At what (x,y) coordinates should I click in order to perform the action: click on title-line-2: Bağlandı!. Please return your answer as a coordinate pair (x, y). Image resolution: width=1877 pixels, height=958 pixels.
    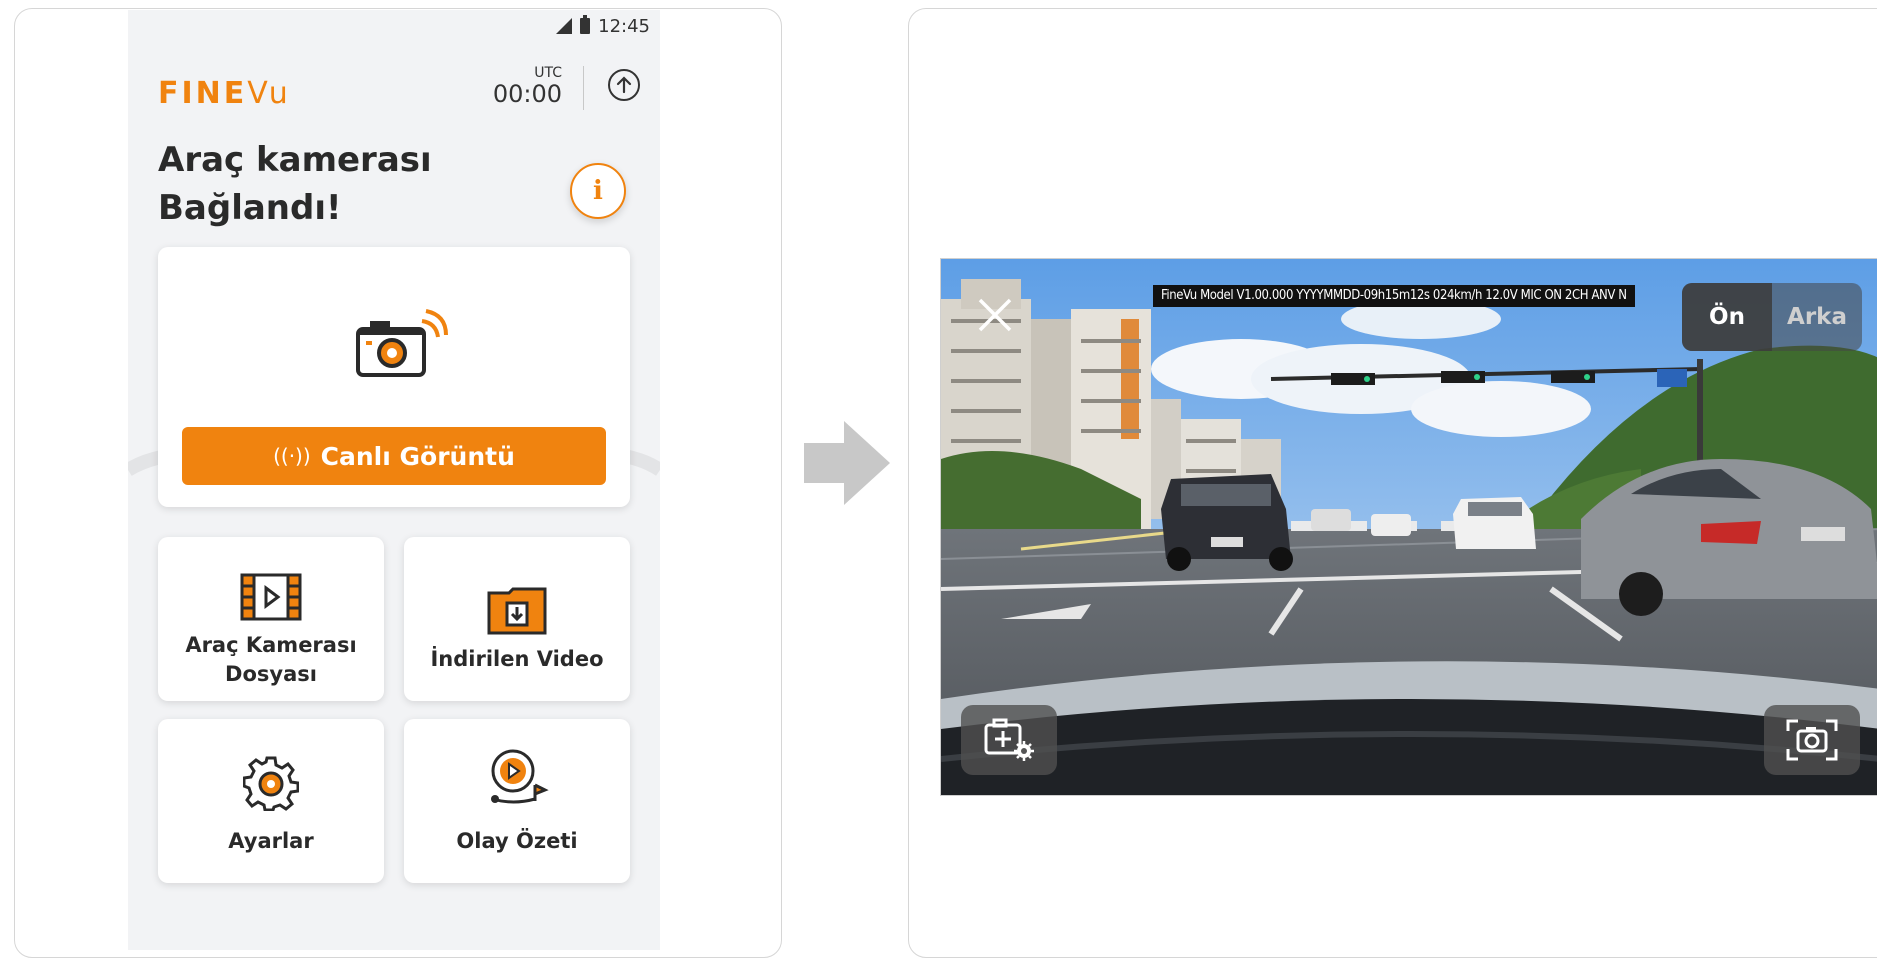
    Looking at the image, I should click on (250, 208).